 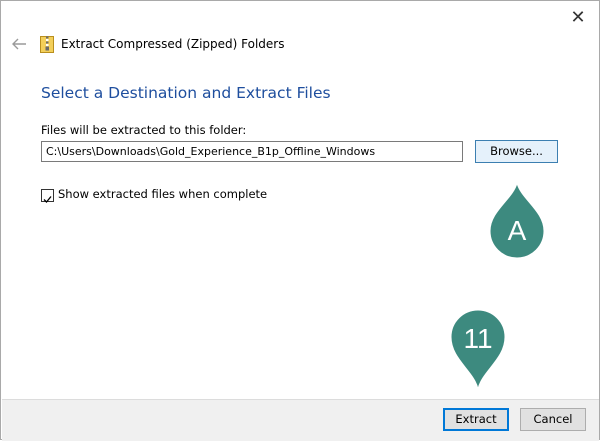 What do you see at coordinates (47, 44) in the screenshot?
I see `zip-folder-icon` at bounding box center [47, 44].